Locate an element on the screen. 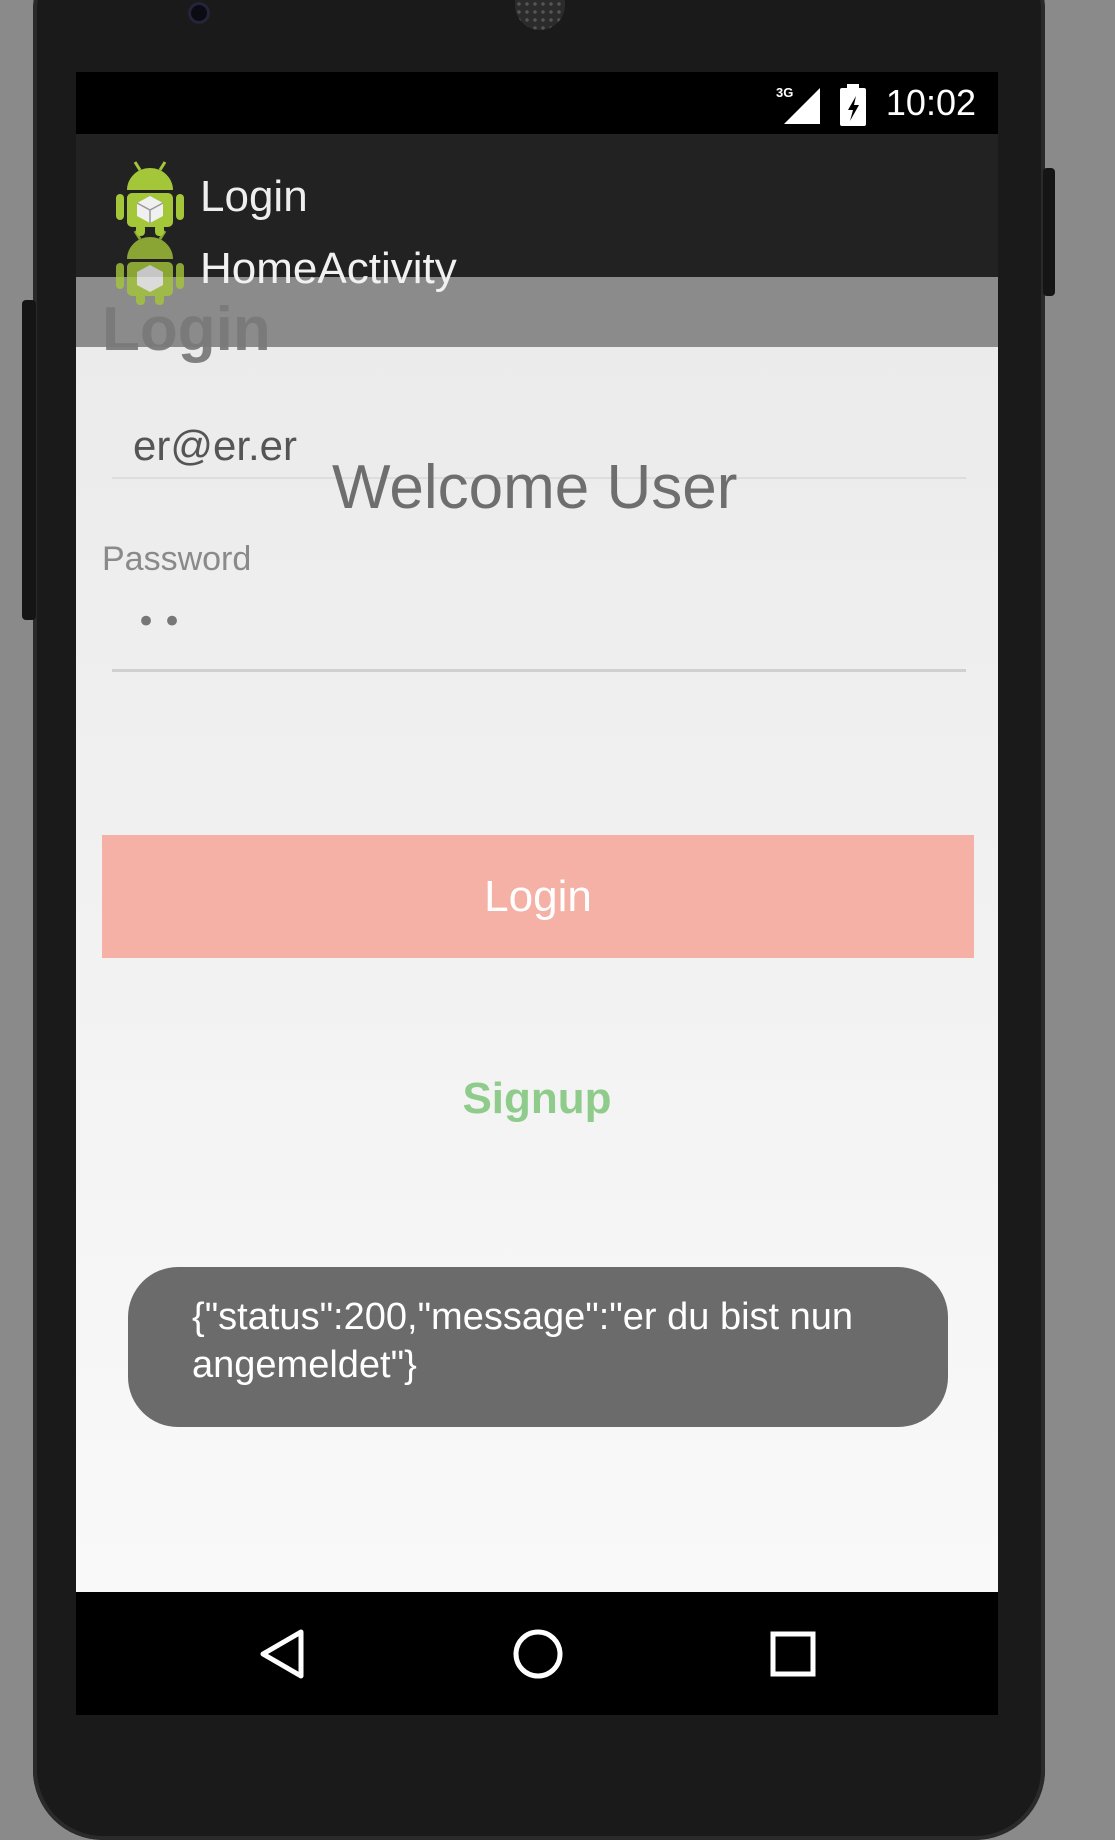 This screenshot has height=1840, width=1115. login-button: Login is located at coordinates (538, 896).